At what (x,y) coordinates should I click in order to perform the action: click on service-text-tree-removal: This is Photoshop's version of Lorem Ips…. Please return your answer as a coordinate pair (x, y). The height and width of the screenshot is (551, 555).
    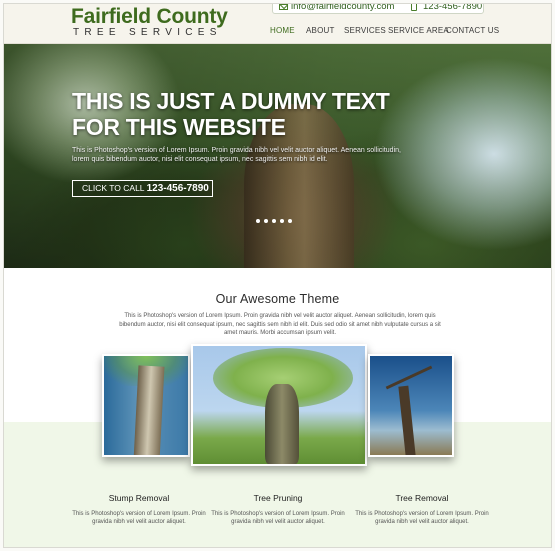
    Looking at the image, I should click on (422, 518).